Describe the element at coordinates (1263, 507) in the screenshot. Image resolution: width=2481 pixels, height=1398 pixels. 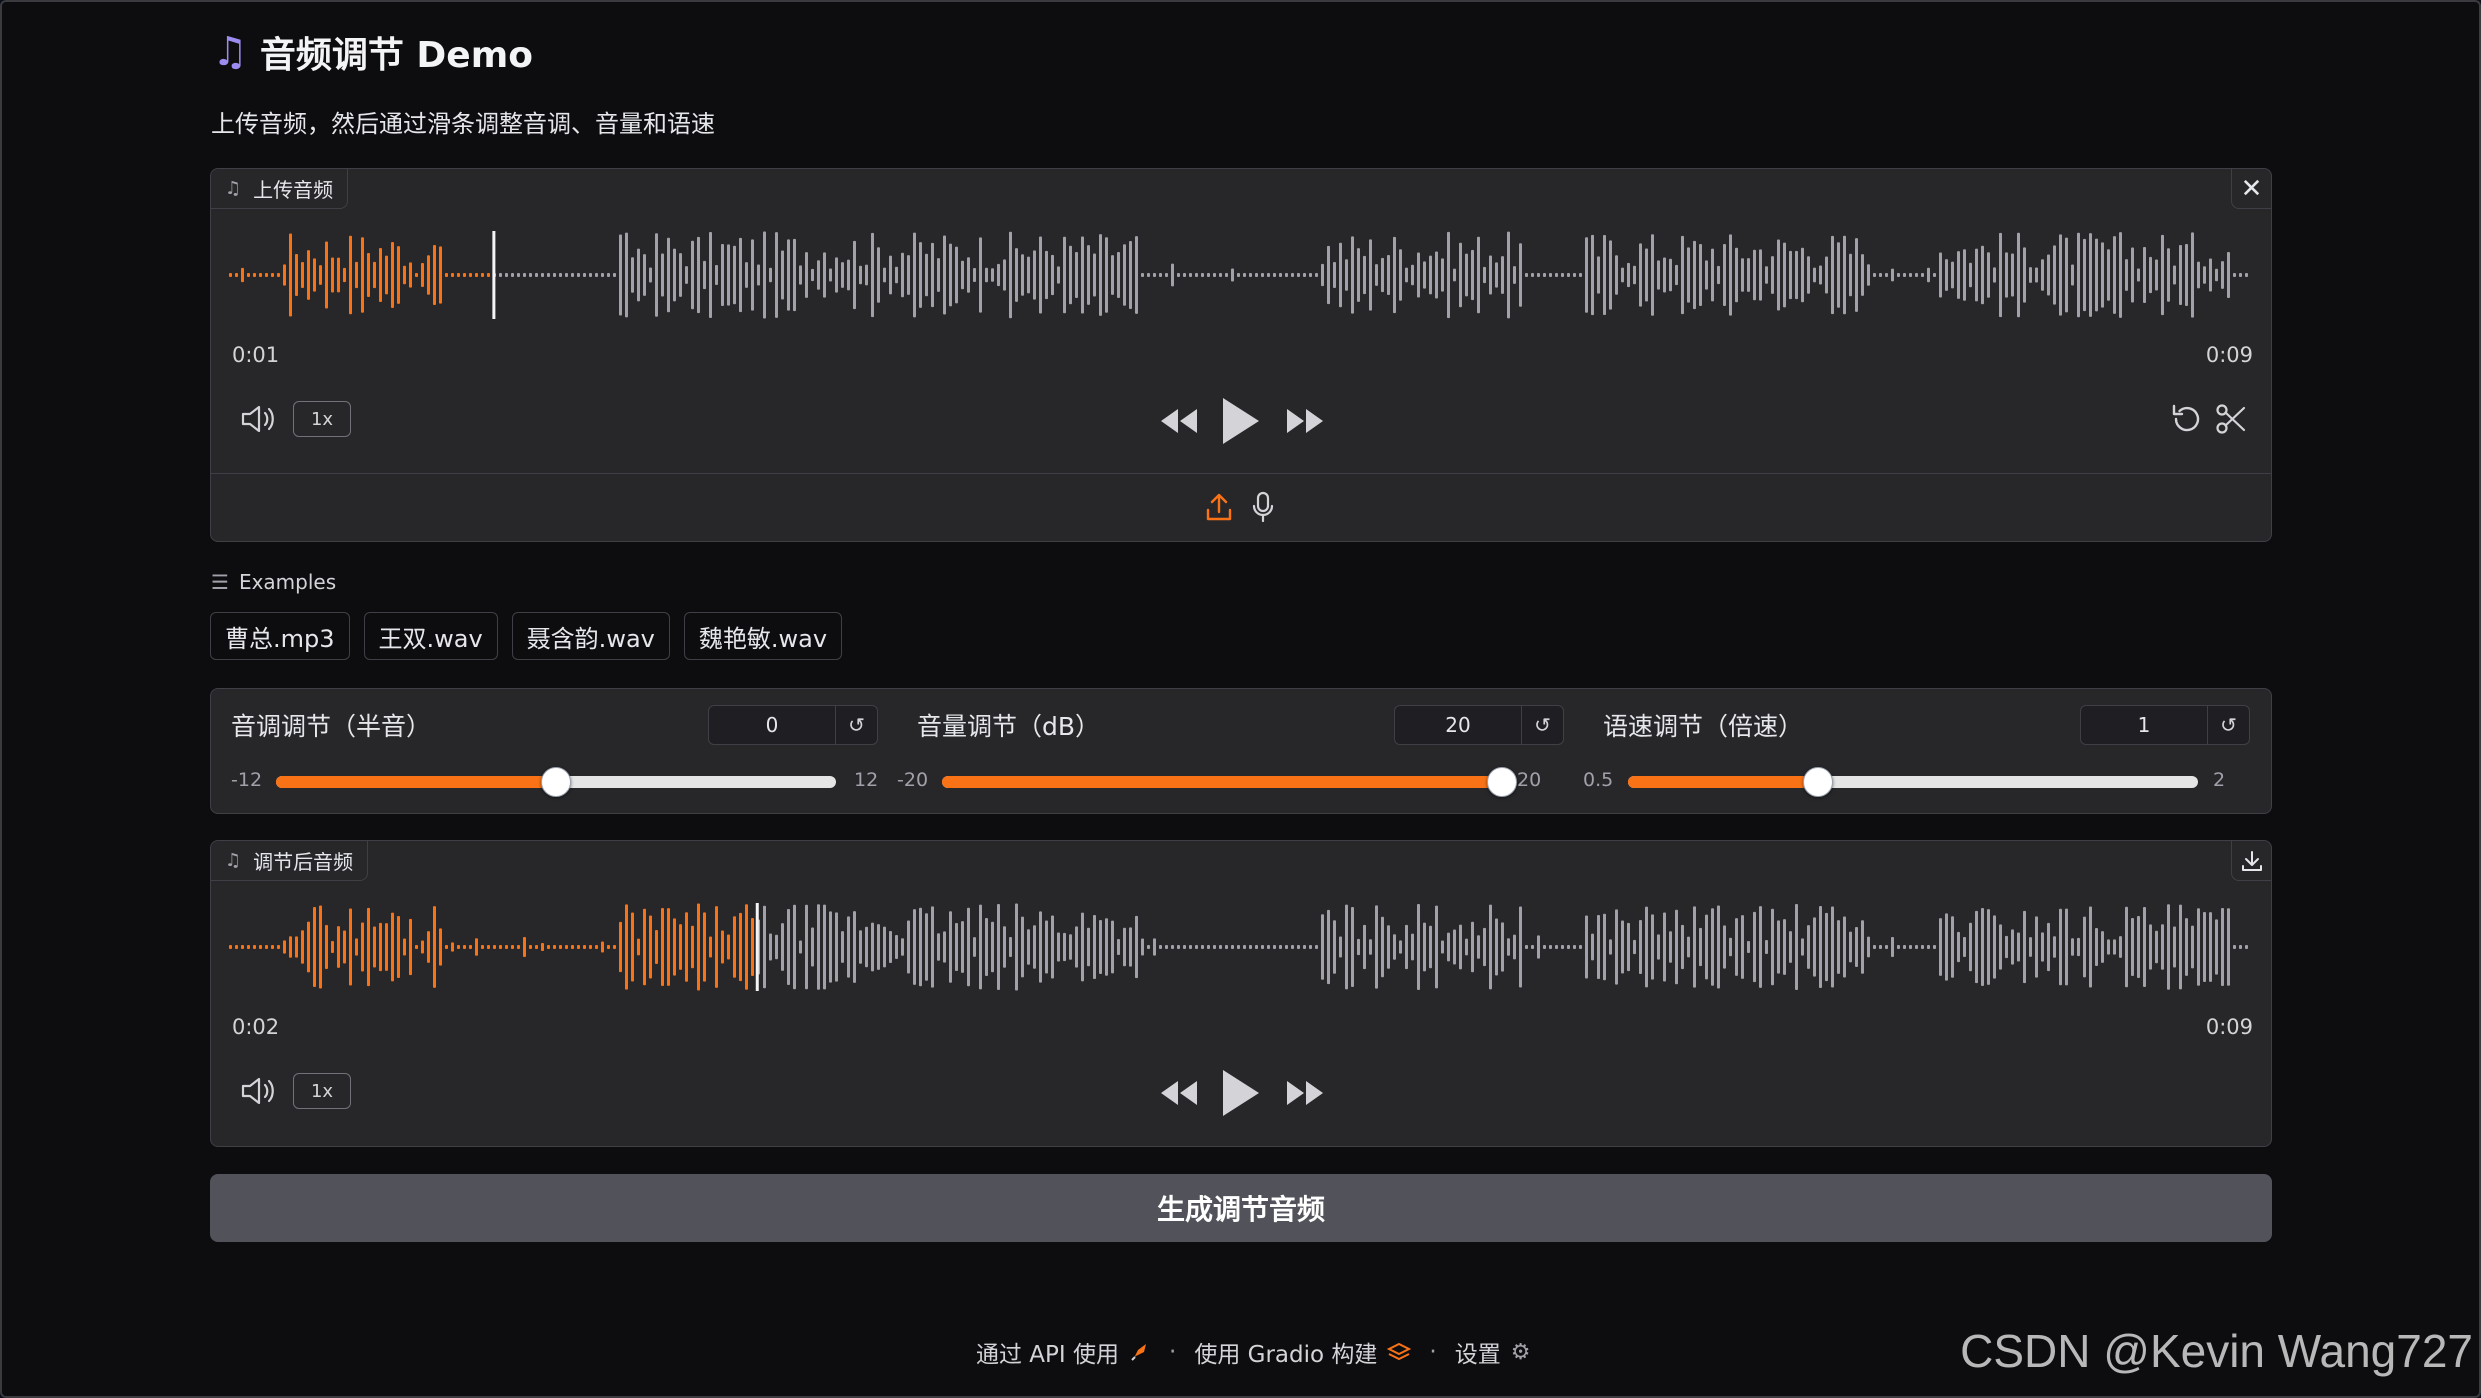
I see `microphone-source-button` at that location.